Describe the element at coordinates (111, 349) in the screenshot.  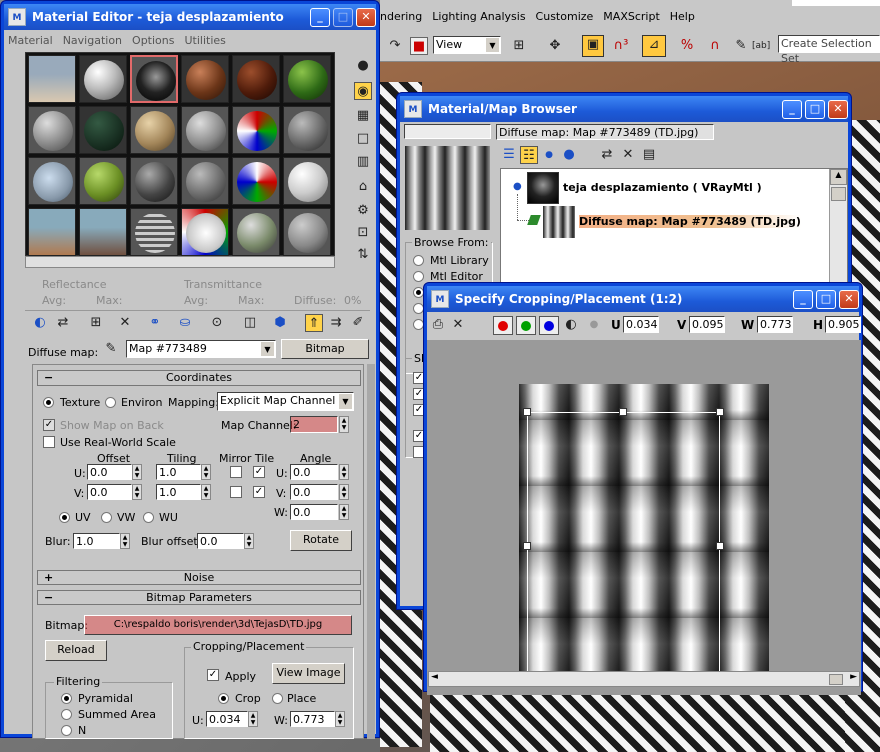
I see `pick-material-from-object-icon: ✎` at that location.